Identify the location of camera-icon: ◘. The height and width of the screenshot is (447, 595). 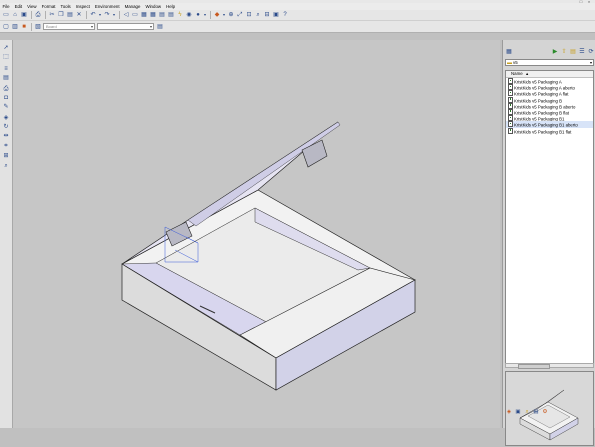
(6, 98).